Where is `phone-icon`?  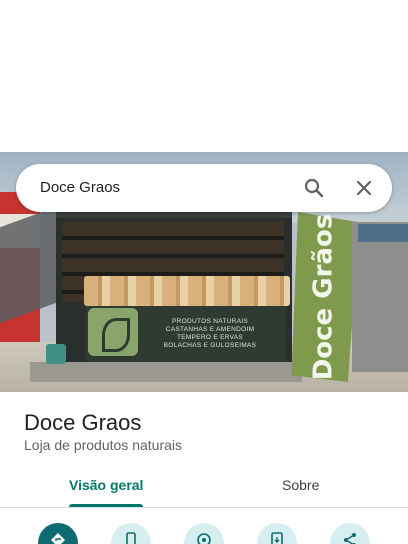
phone-icon is located at coordinates (131, 538).